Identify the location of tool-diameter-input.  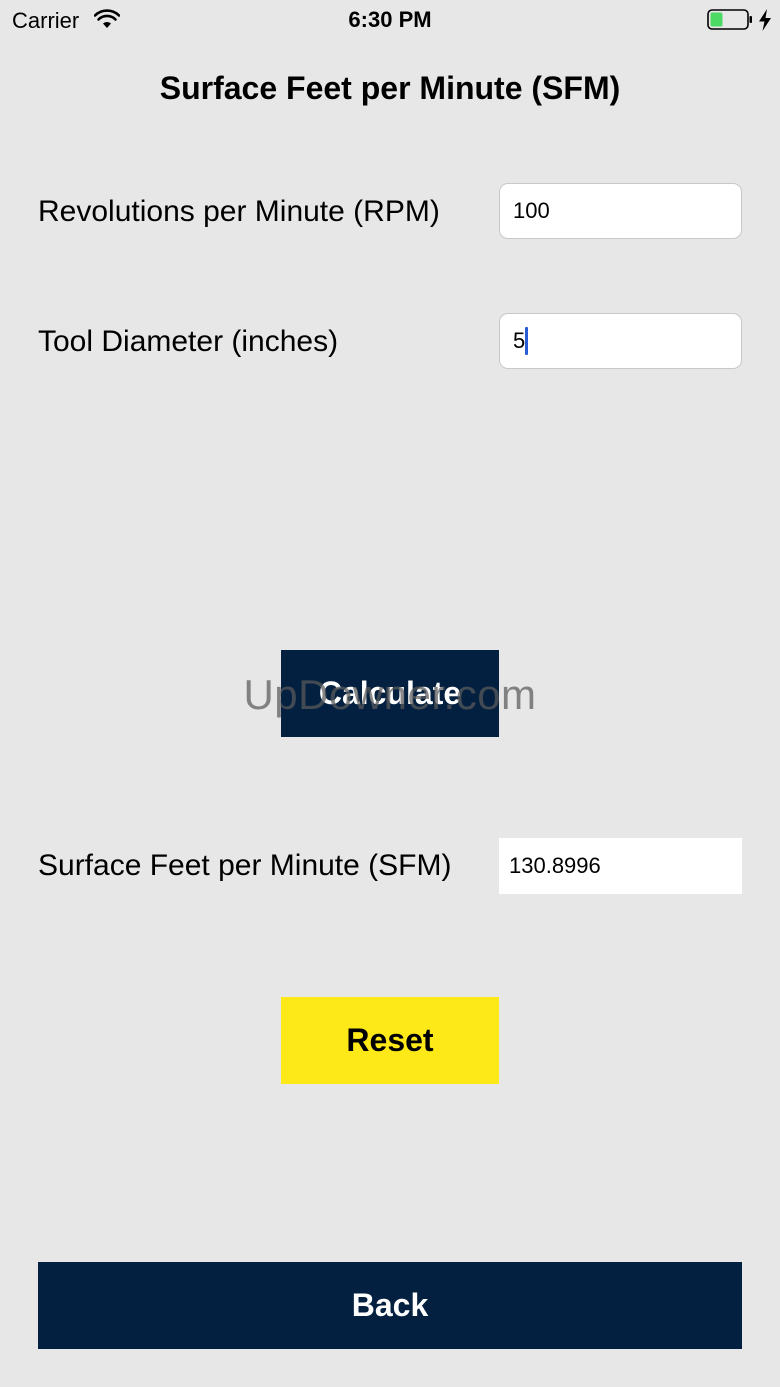
(620, 341).